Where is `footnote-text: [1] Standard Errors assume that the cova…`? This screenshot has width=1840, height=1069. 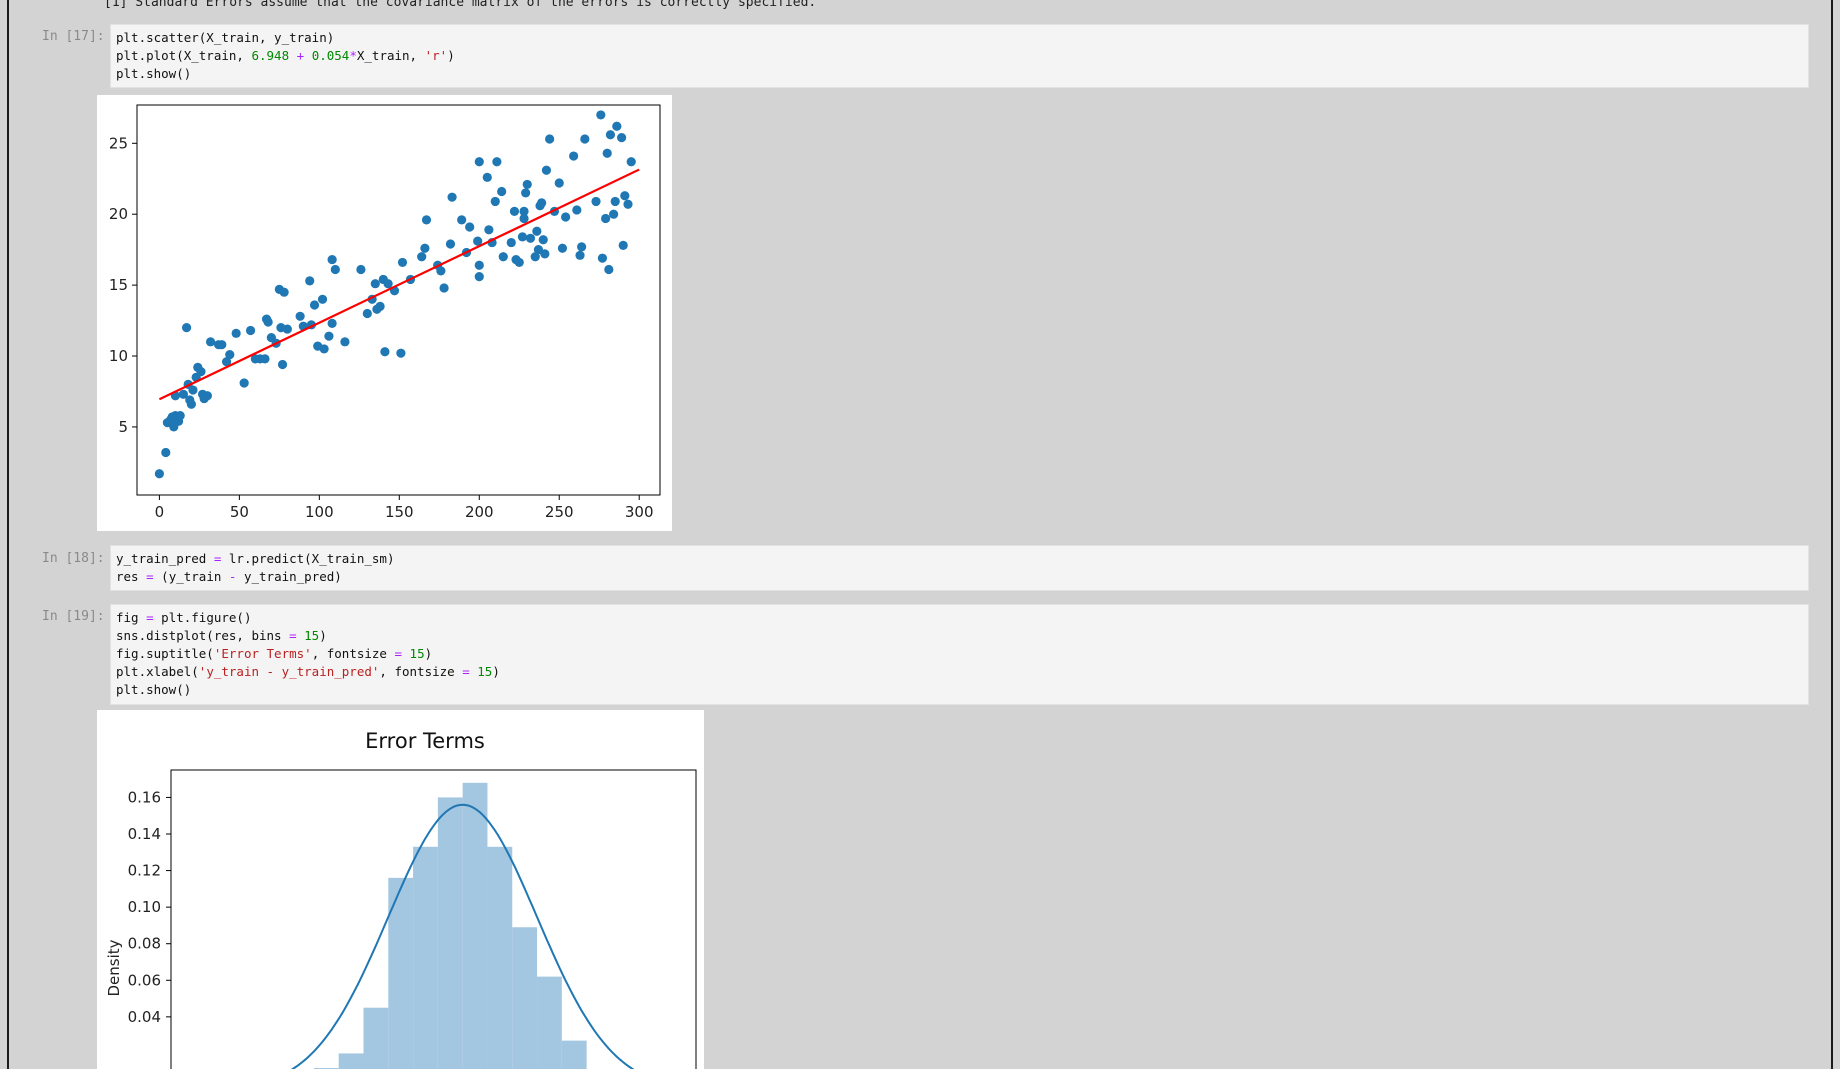
footnote-text: [1] Standard Errors assume that the cova… is located at coordinates (460, 5).